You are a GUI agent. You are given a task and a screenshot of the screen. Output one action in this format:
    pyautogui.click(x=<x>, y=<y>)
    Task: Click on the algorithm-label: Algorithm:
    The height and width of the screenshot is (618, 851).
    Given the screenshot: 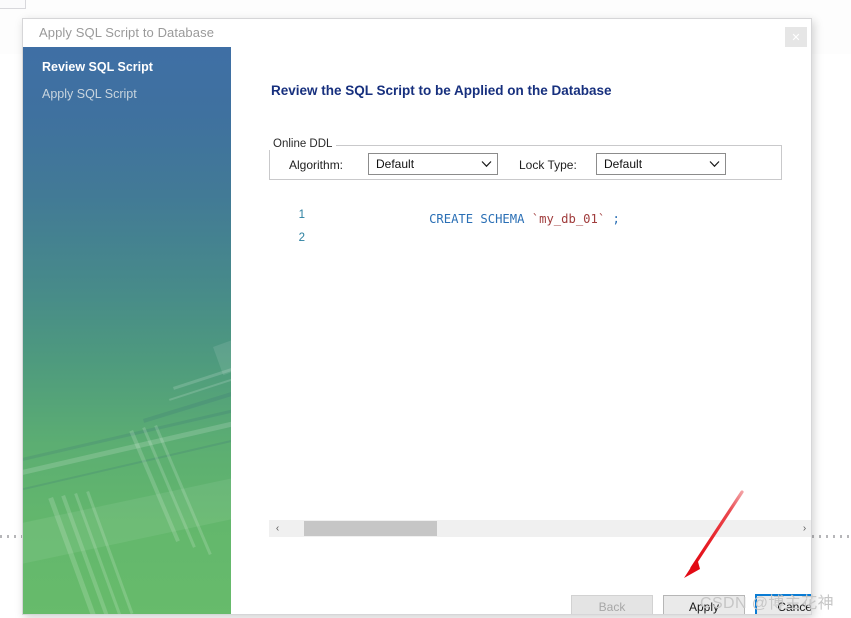 What is the action you would take?
    pyautogui.click(x=316, y=165)
    